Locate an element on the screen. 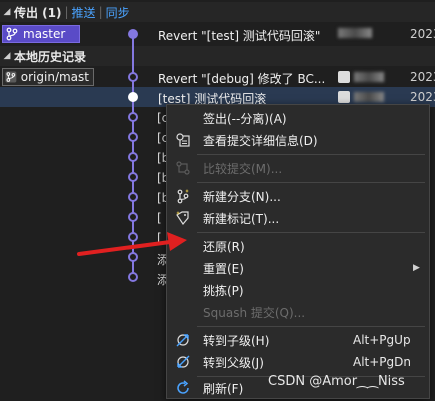 Image resolution: width=435 pixels, height=401 pixels. outgoing-section-header: ◢ 传出 (1) | 推送 | 同步 is located at coordinates (217, 12).